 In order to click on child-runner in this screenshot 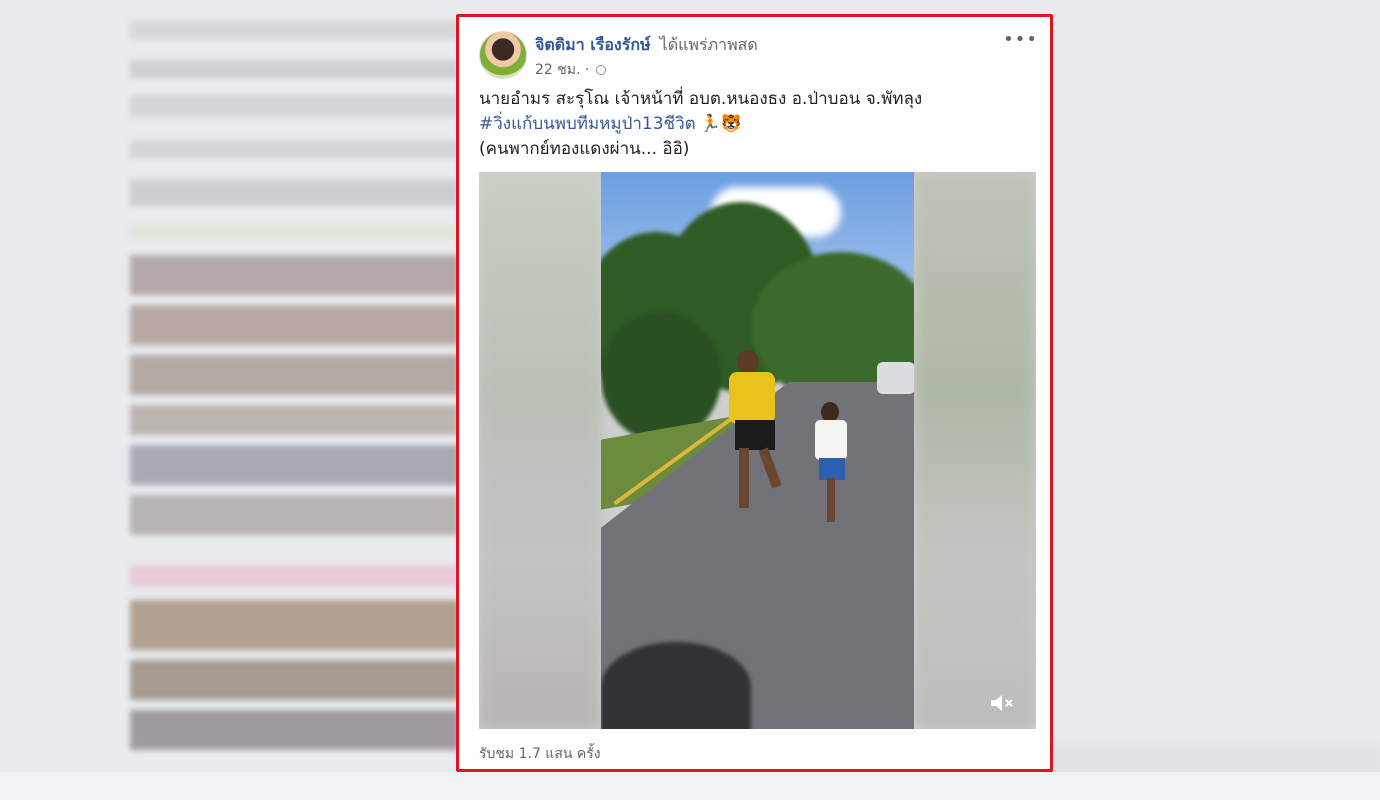, I will do `click(833, 462)`.